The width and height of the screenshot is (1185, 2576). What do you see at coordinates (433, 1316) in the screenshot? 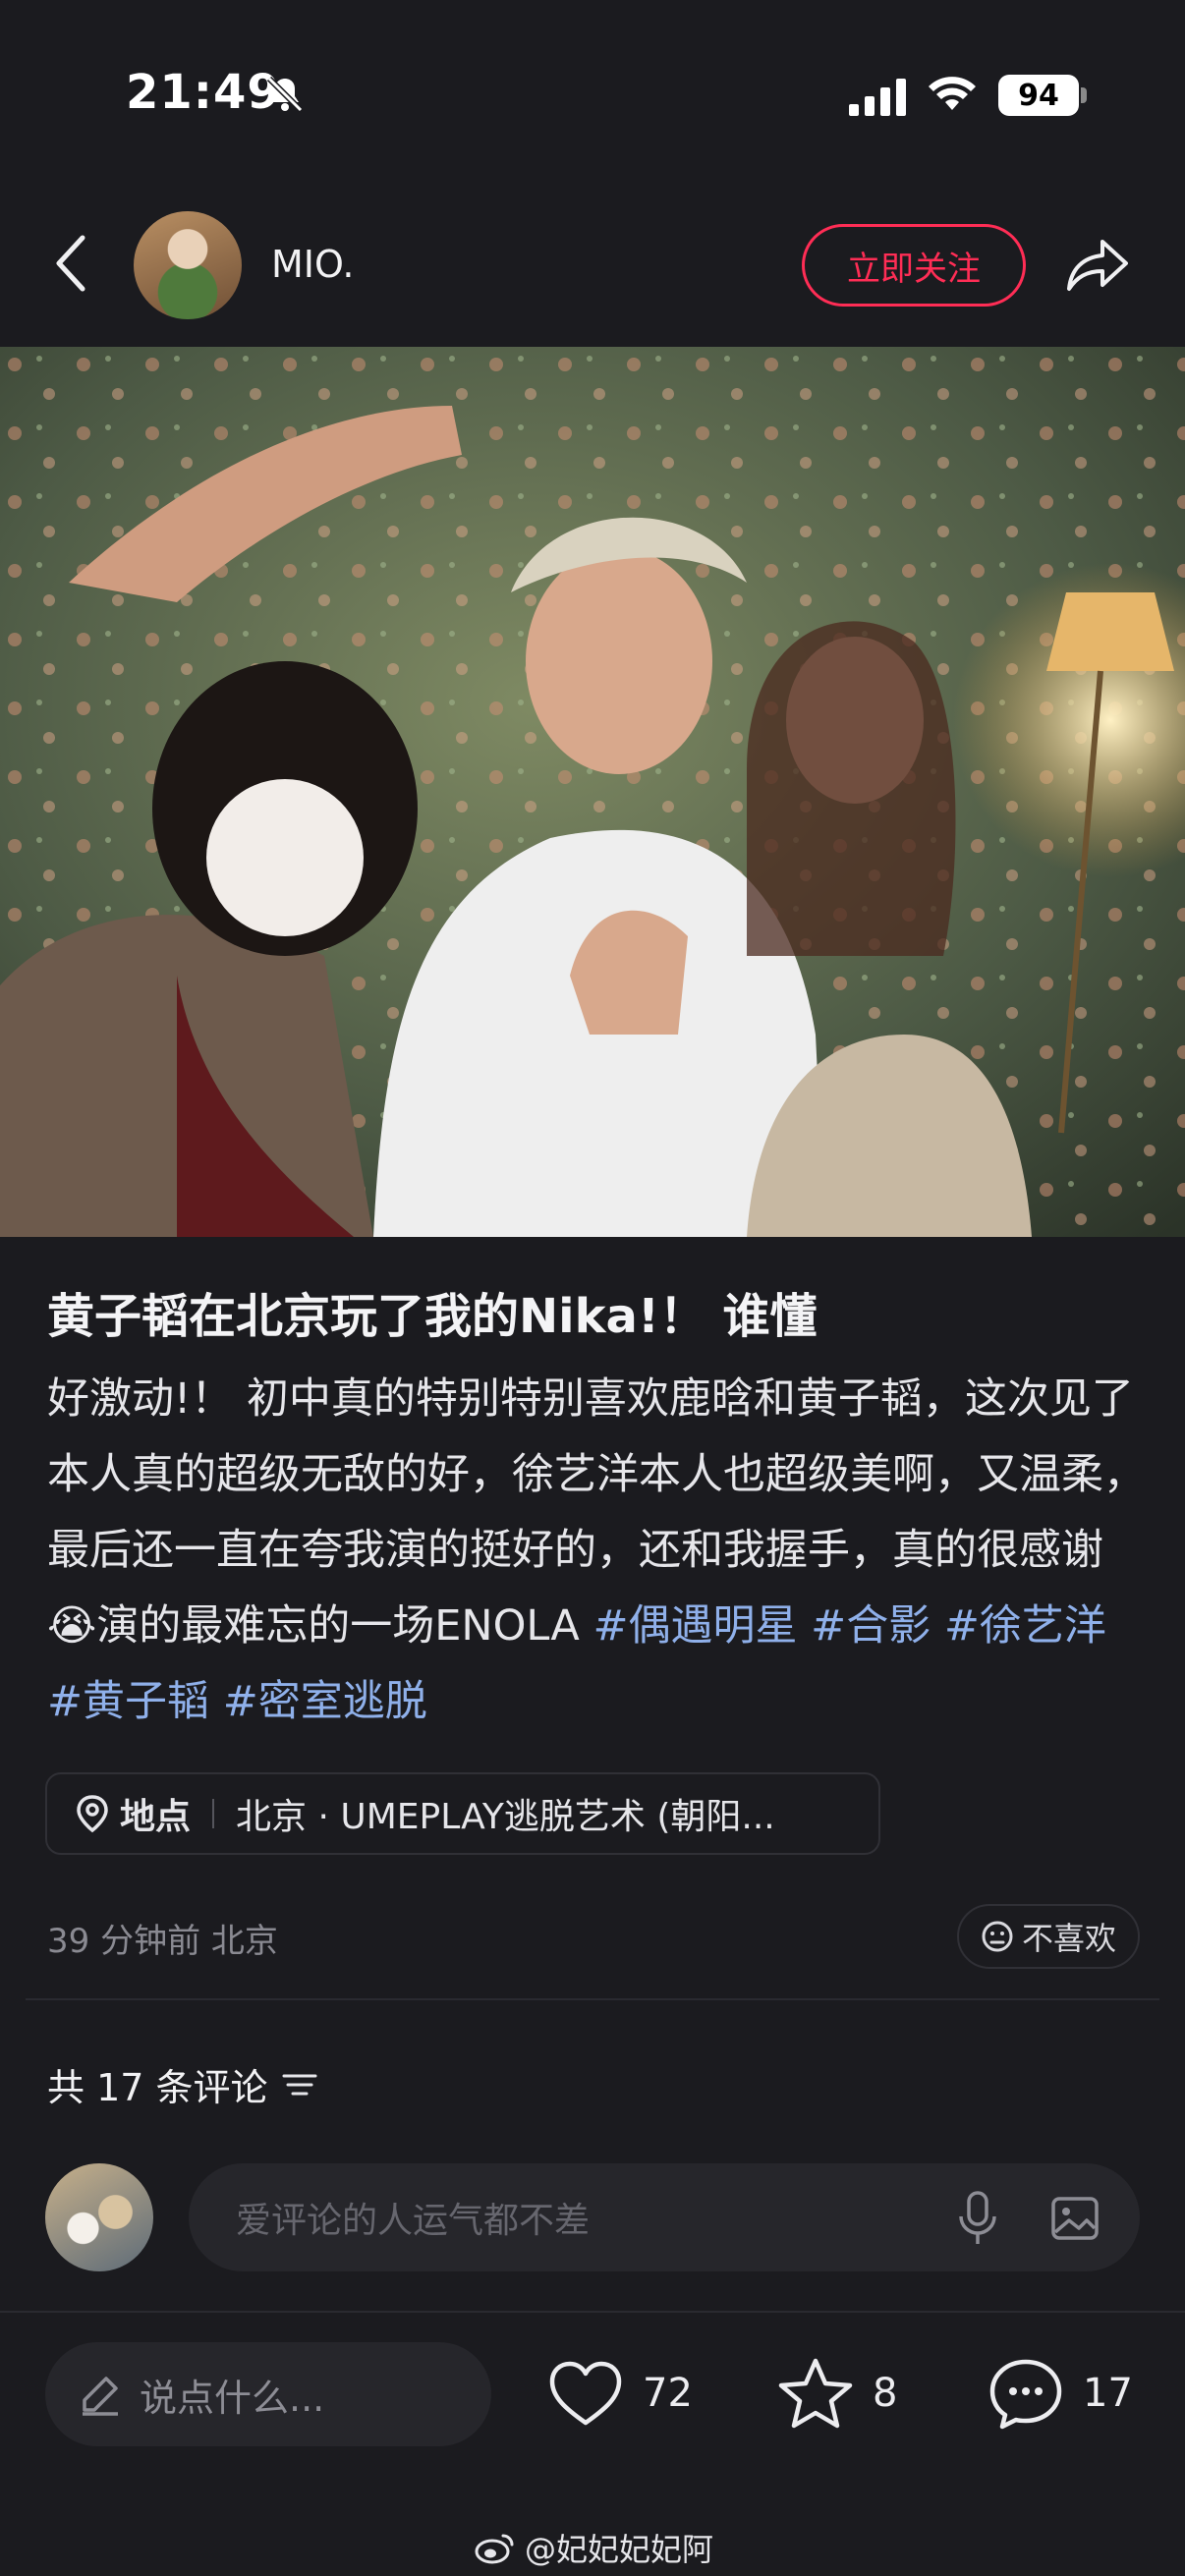
I see `post-title: 黄子韬在北京玩了我的Nika!！ 谁懂` at bounding box center [433, 1316].